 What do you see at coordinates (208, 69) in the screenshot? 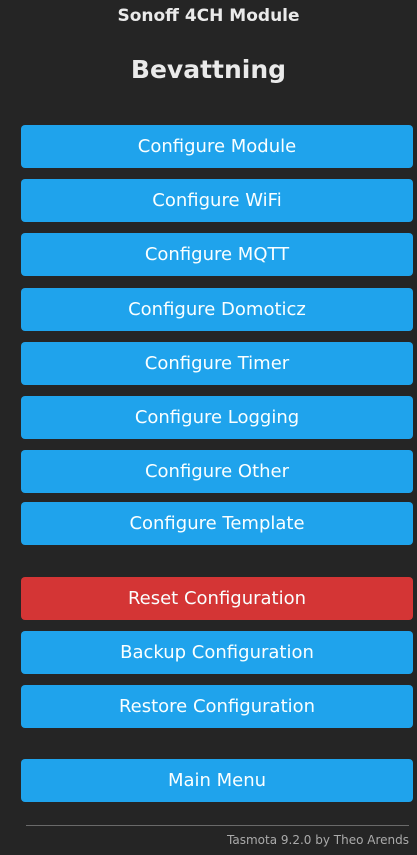
I see `device-name: Bevattning` at bounding box center [208, 69].